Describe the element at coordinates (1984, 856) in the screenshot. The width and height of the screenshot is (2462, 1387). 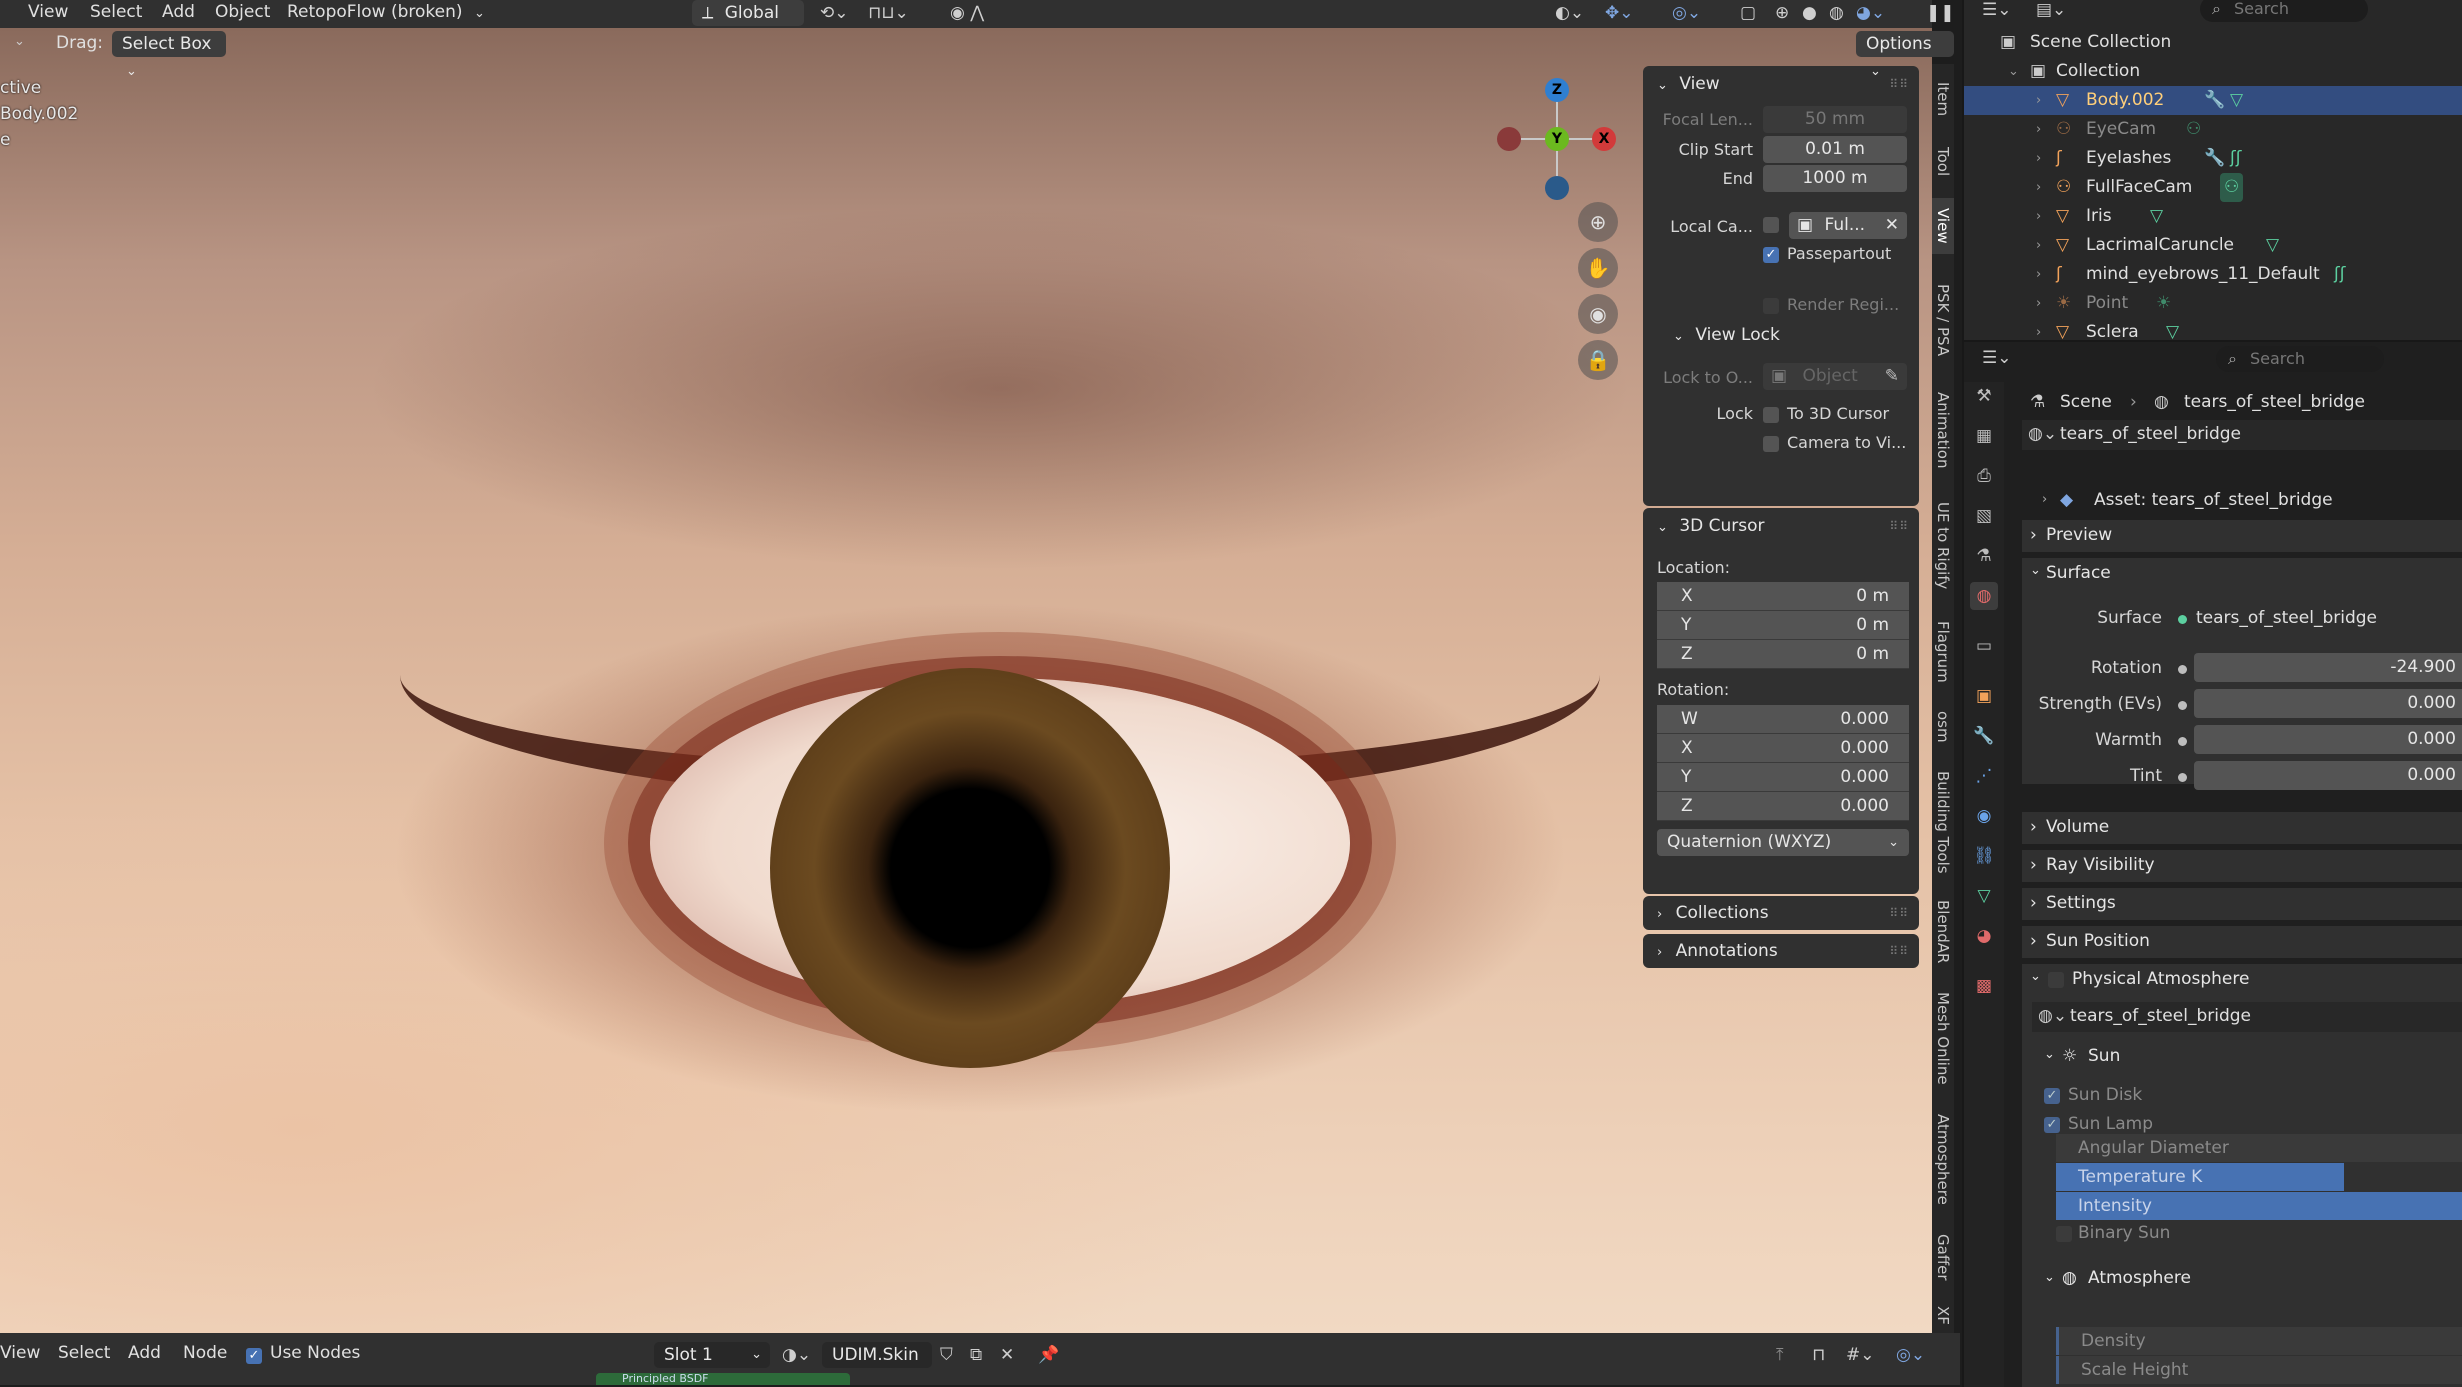
I see `constraints-tab-icon: ⛓` at that location.